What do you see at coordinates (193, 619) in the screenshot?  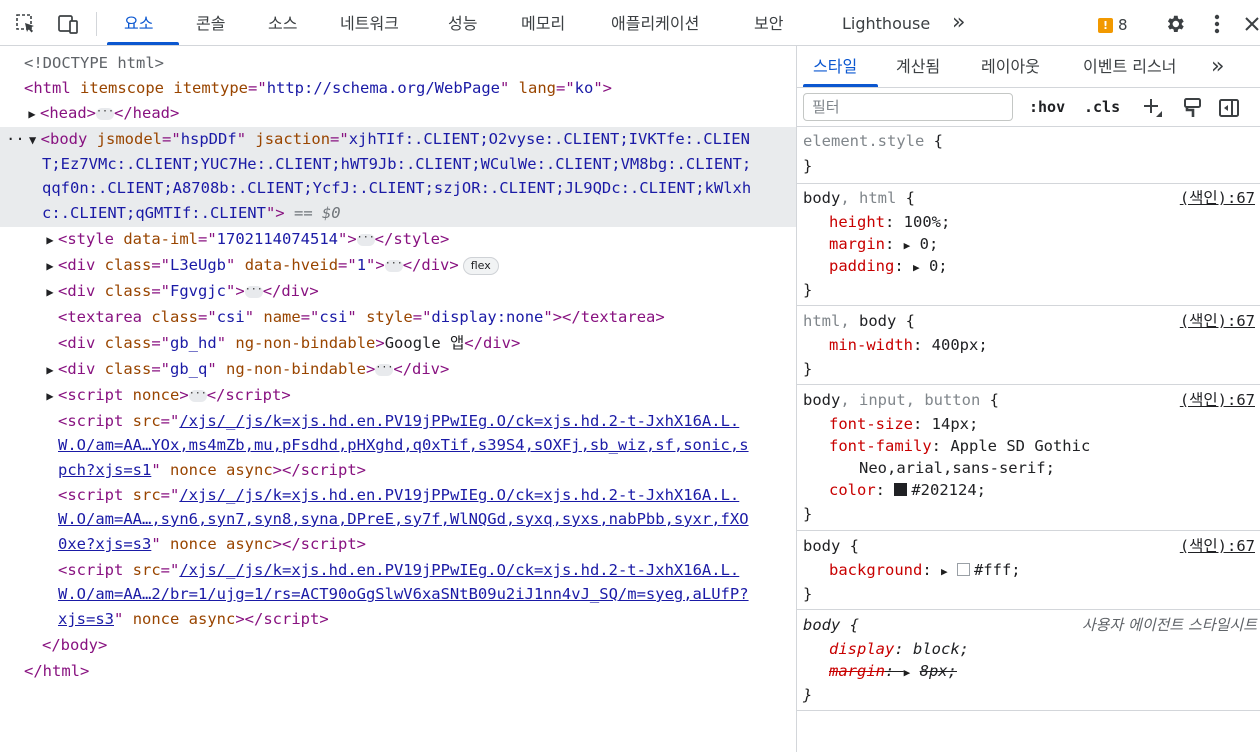 I see `script-src-continuation: xjs=s3" nonce async></script>` at bounding box center [193, 619].